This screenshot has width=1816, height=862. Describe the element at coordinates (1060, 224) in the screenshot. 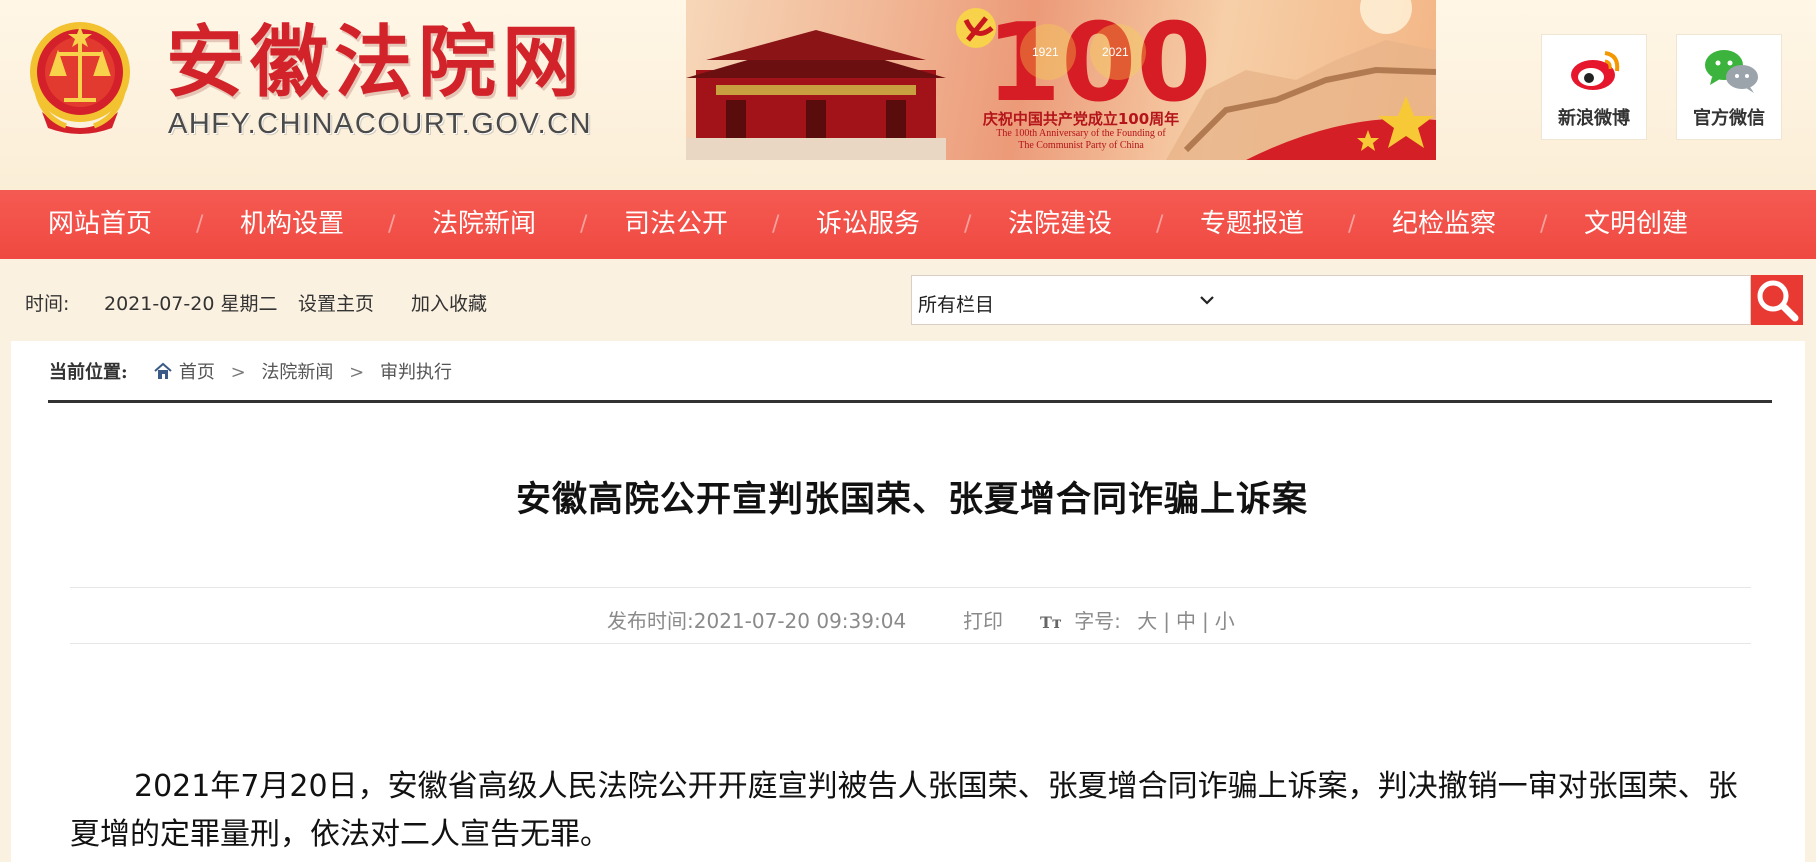

I see `nav-item-court-building: 法院建设` at that location.